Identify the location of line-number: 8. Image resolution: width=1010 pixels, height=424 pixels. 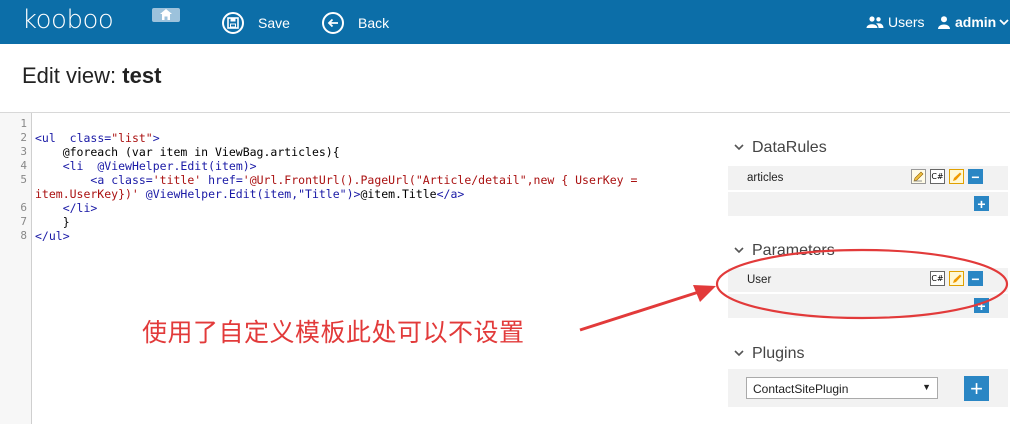
(23, 235).